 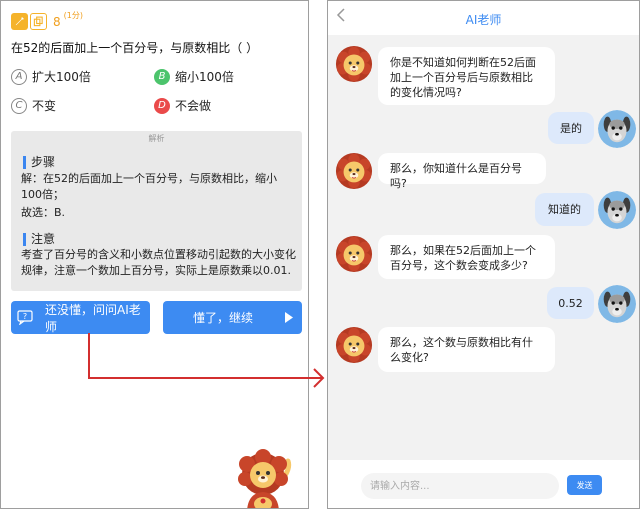 What do you see at coordinates (93, 318) in the screenshot?
I see `ask-ai-label: 还没懂，问问AI老师` at bounding box center [93, 318].